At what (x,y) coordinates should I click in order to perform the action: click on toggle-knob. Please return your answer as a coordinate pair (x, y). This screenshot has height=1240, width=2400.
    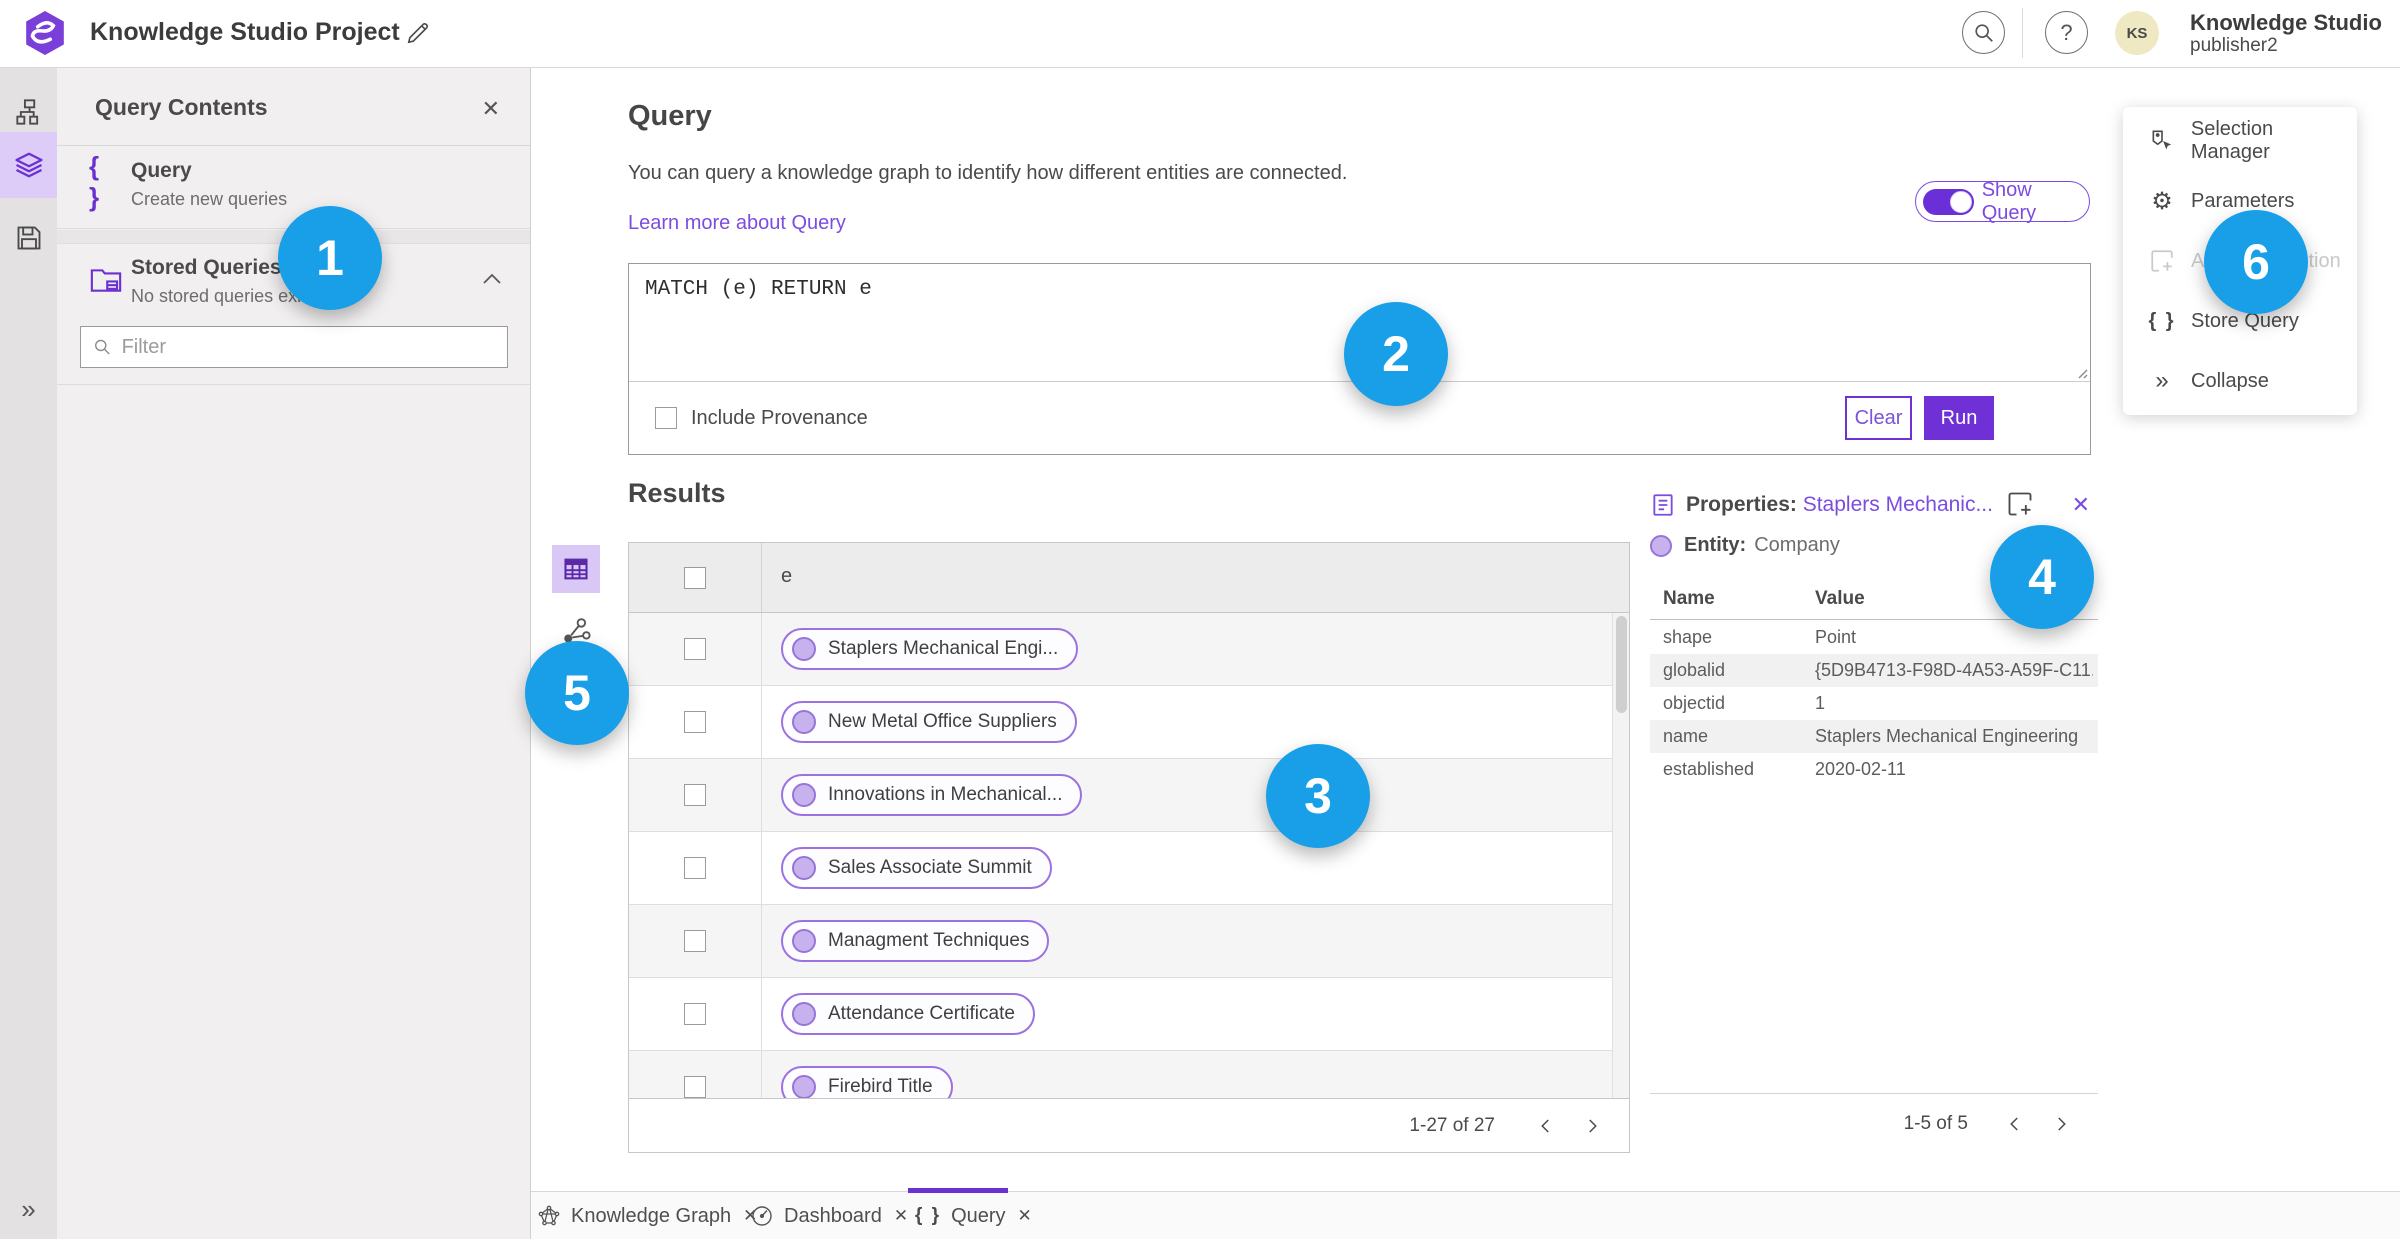
    Looking at the image, I should click on (1960, 201).